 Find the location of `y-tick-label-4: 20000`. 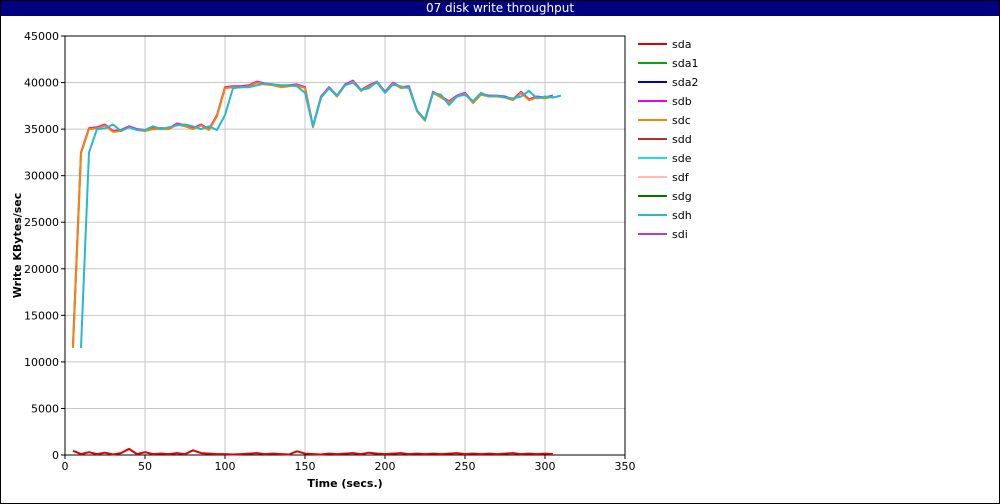

y-tick-label-4: 20000 is located at coordinates (41, 269).